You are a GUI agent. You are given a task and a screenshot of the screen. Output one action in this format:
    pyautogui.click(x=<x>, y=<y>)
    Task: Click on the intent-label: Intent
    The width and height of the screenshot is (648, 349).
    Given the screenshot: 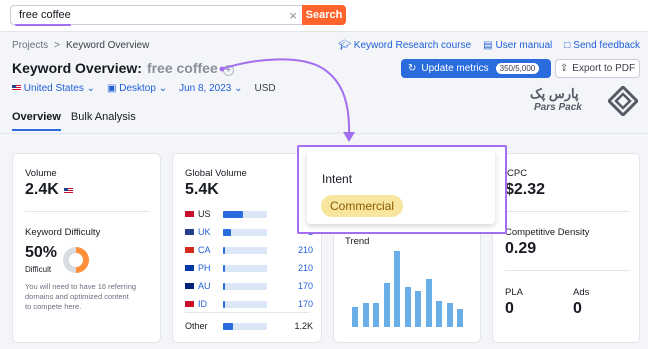 What is the action you would take?
    pyautogui.click(x=337, y=179)
    